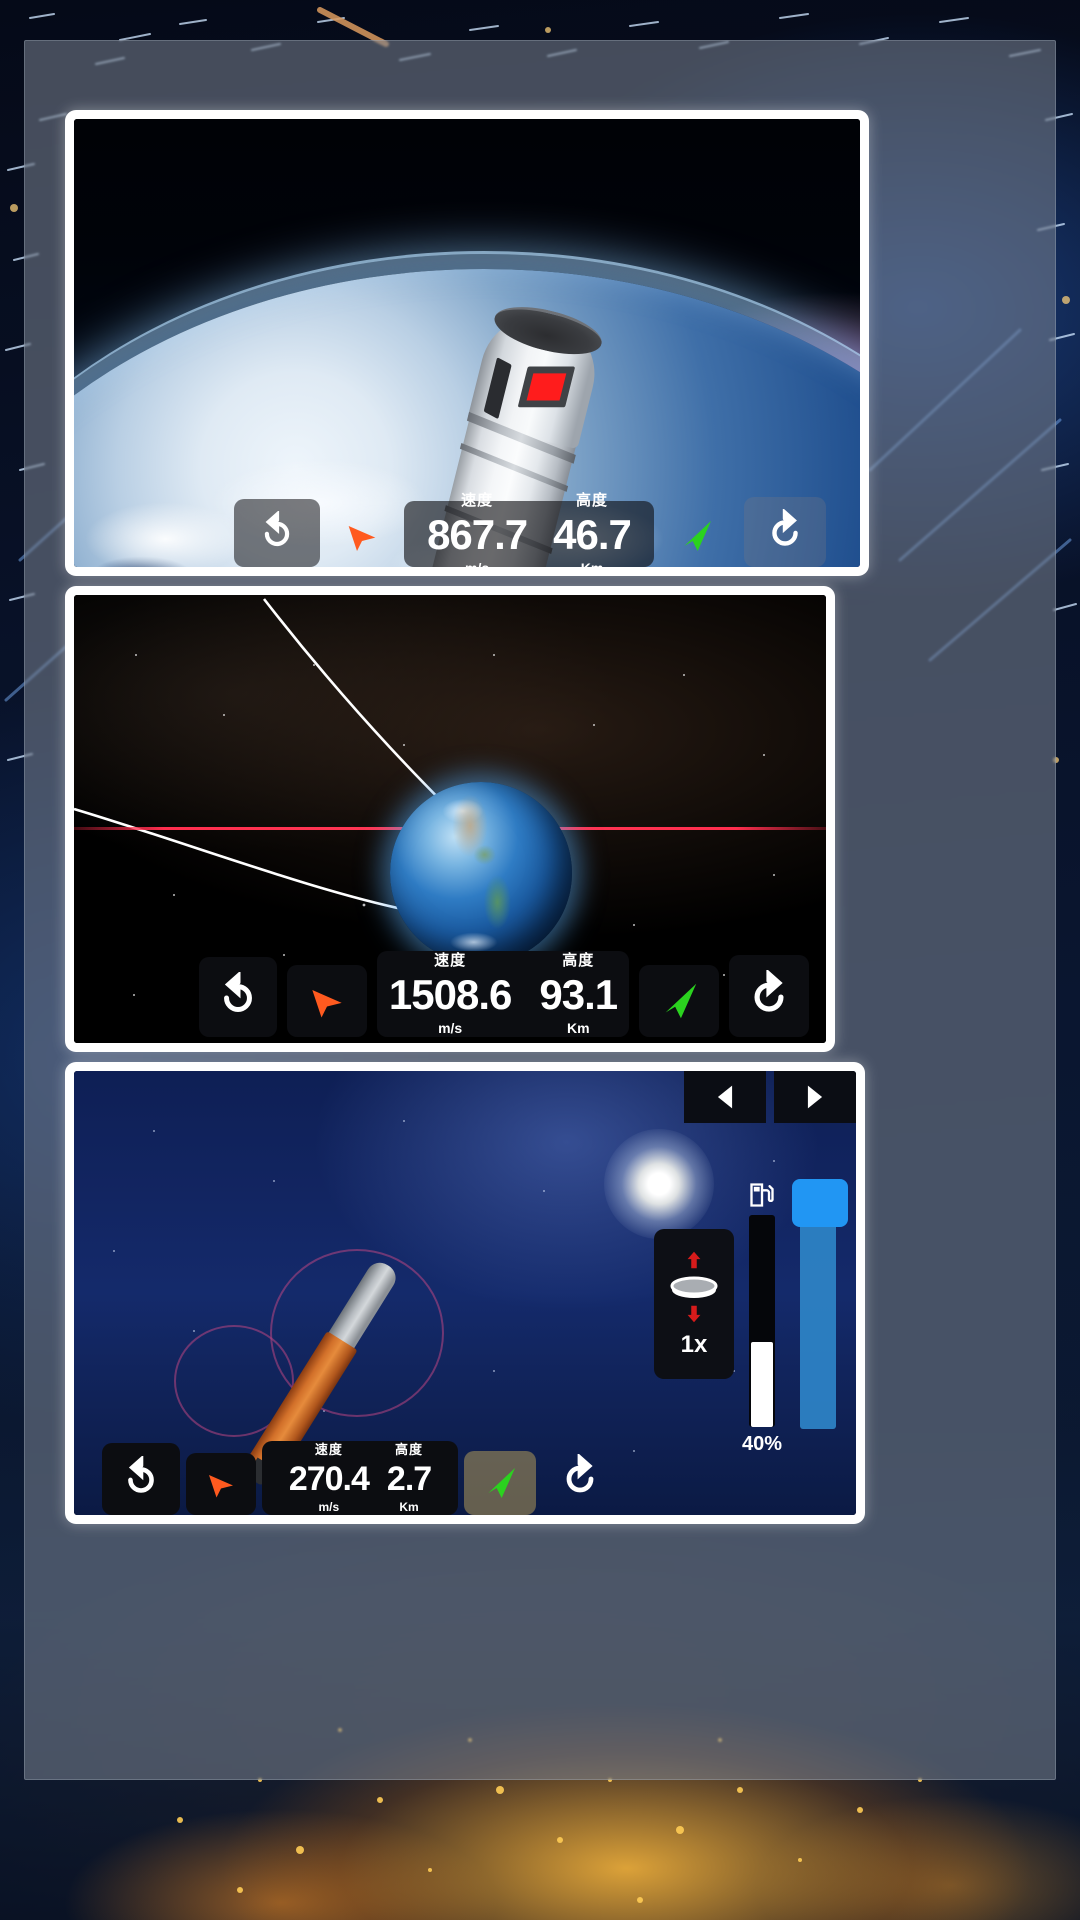 Image resolution: width=1080 pixels, height=1920 pixels. I want to click on speed-readout-3: 速度 270.4 m/s, so click(329, 1478).